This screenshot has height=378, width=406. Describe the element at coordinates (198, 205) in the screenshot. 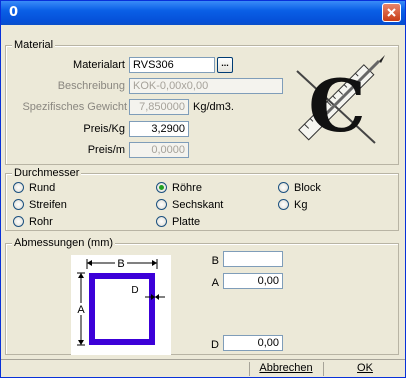

I see `radio-sechskant-label: Sechskant` at that location.